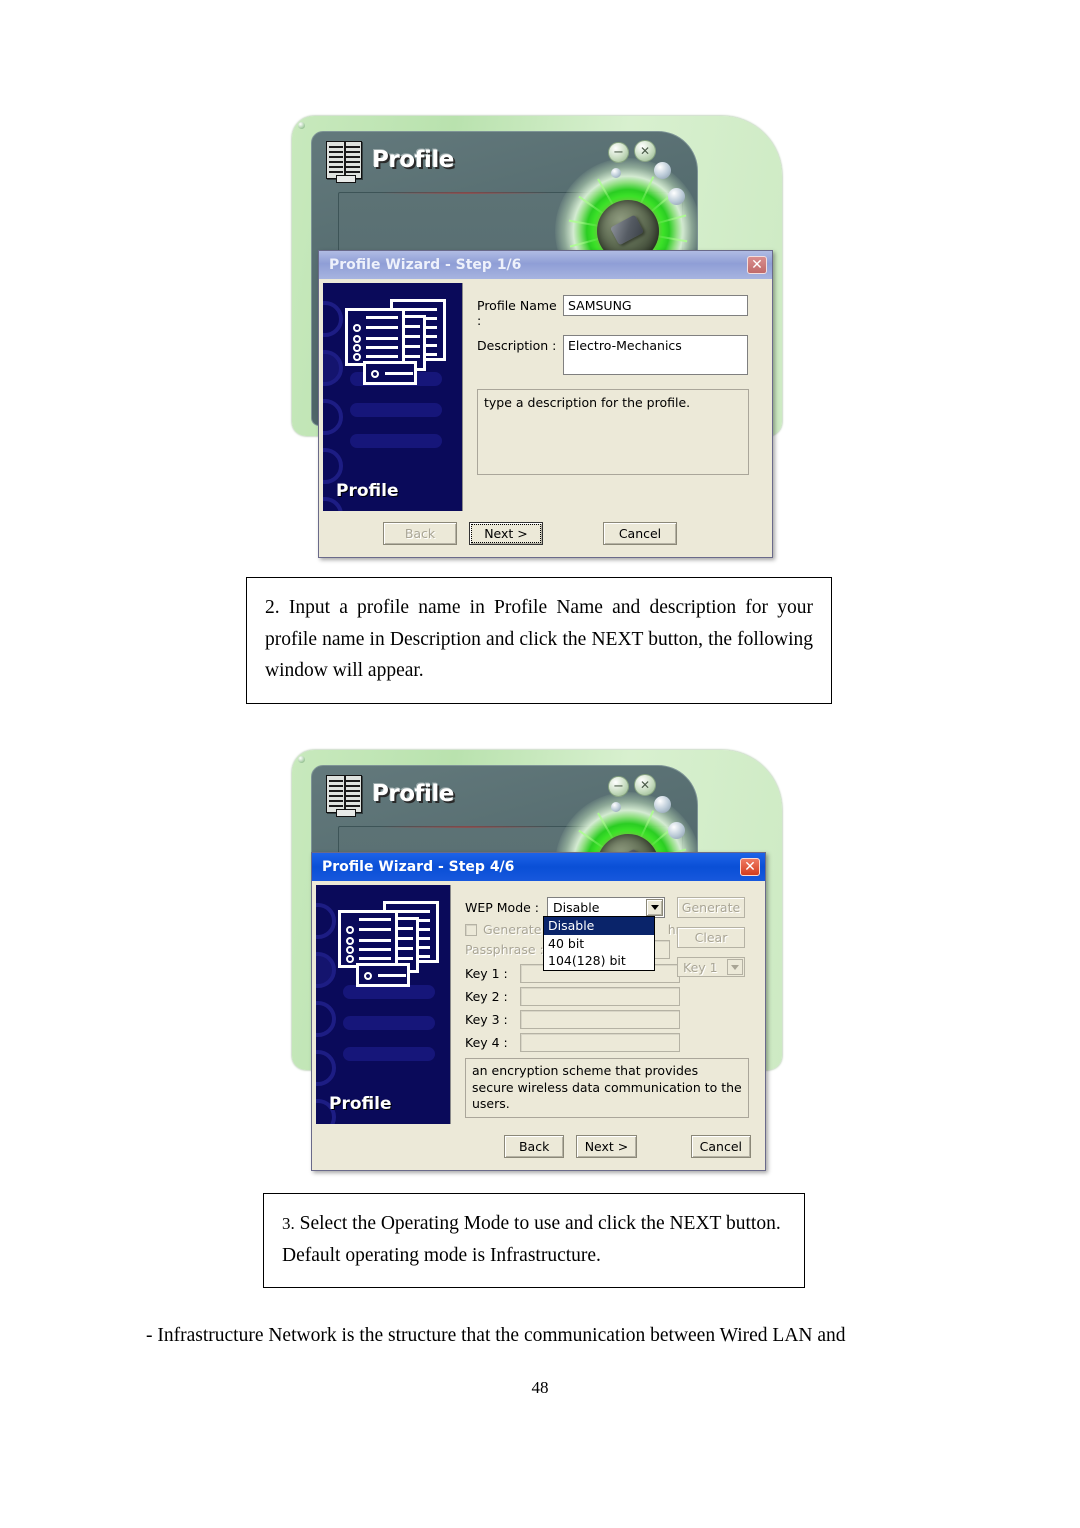  I want to click on profile-name-label: Profile Name :, so click(517, 313).